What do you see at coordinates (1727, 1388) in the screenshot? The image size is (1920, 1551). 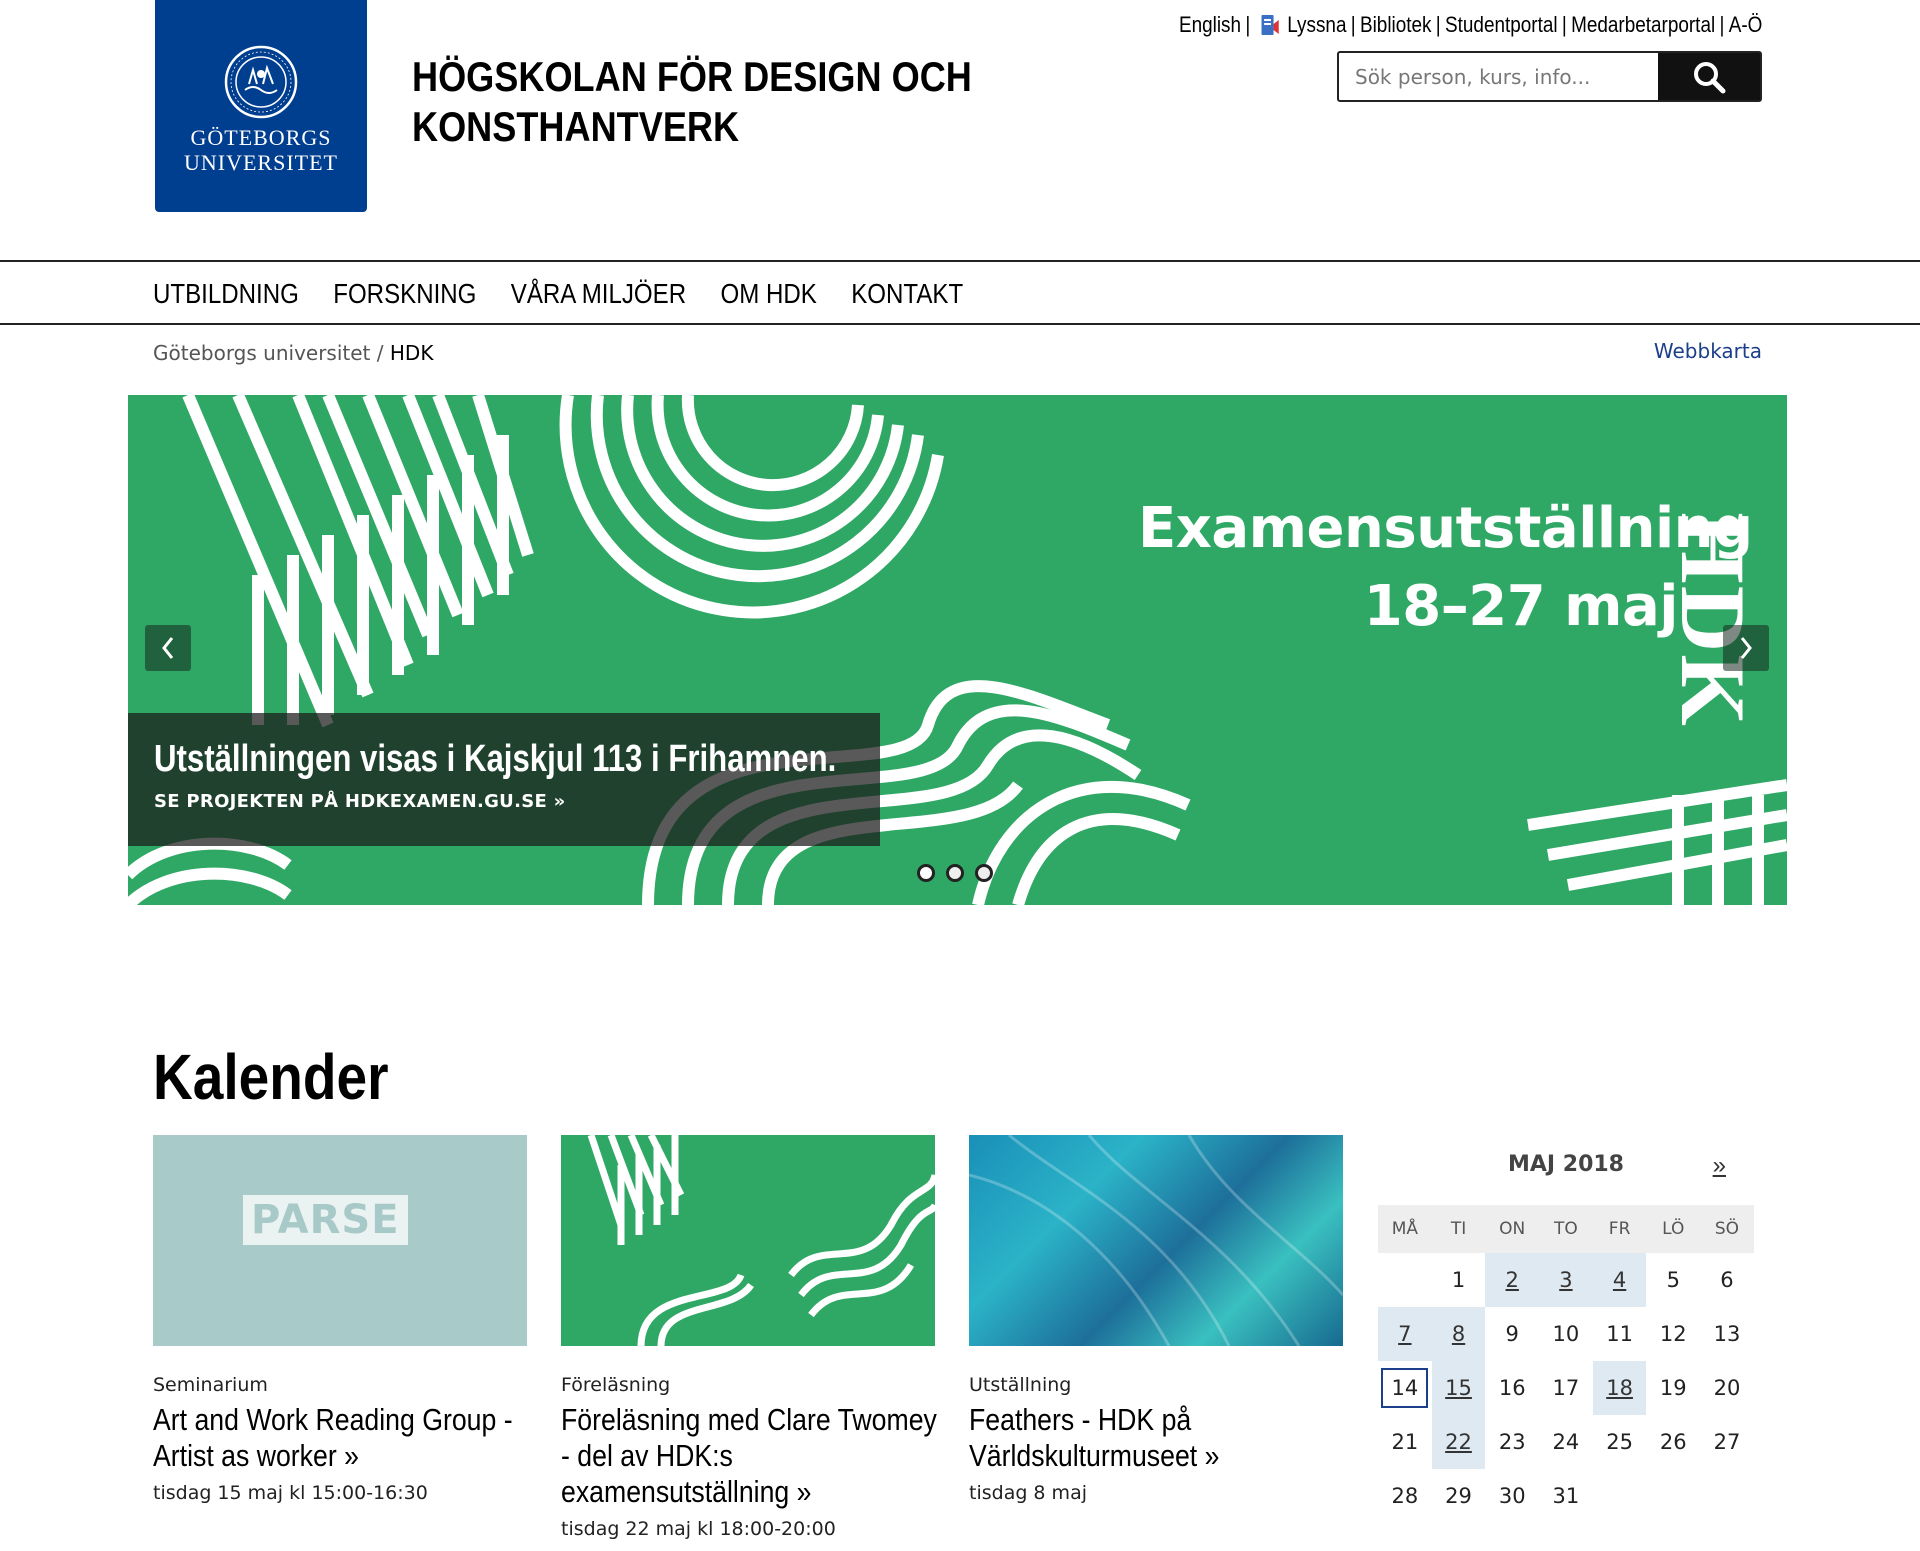 I see `calendar-day: 20` at bounding box center [1727, 1388].